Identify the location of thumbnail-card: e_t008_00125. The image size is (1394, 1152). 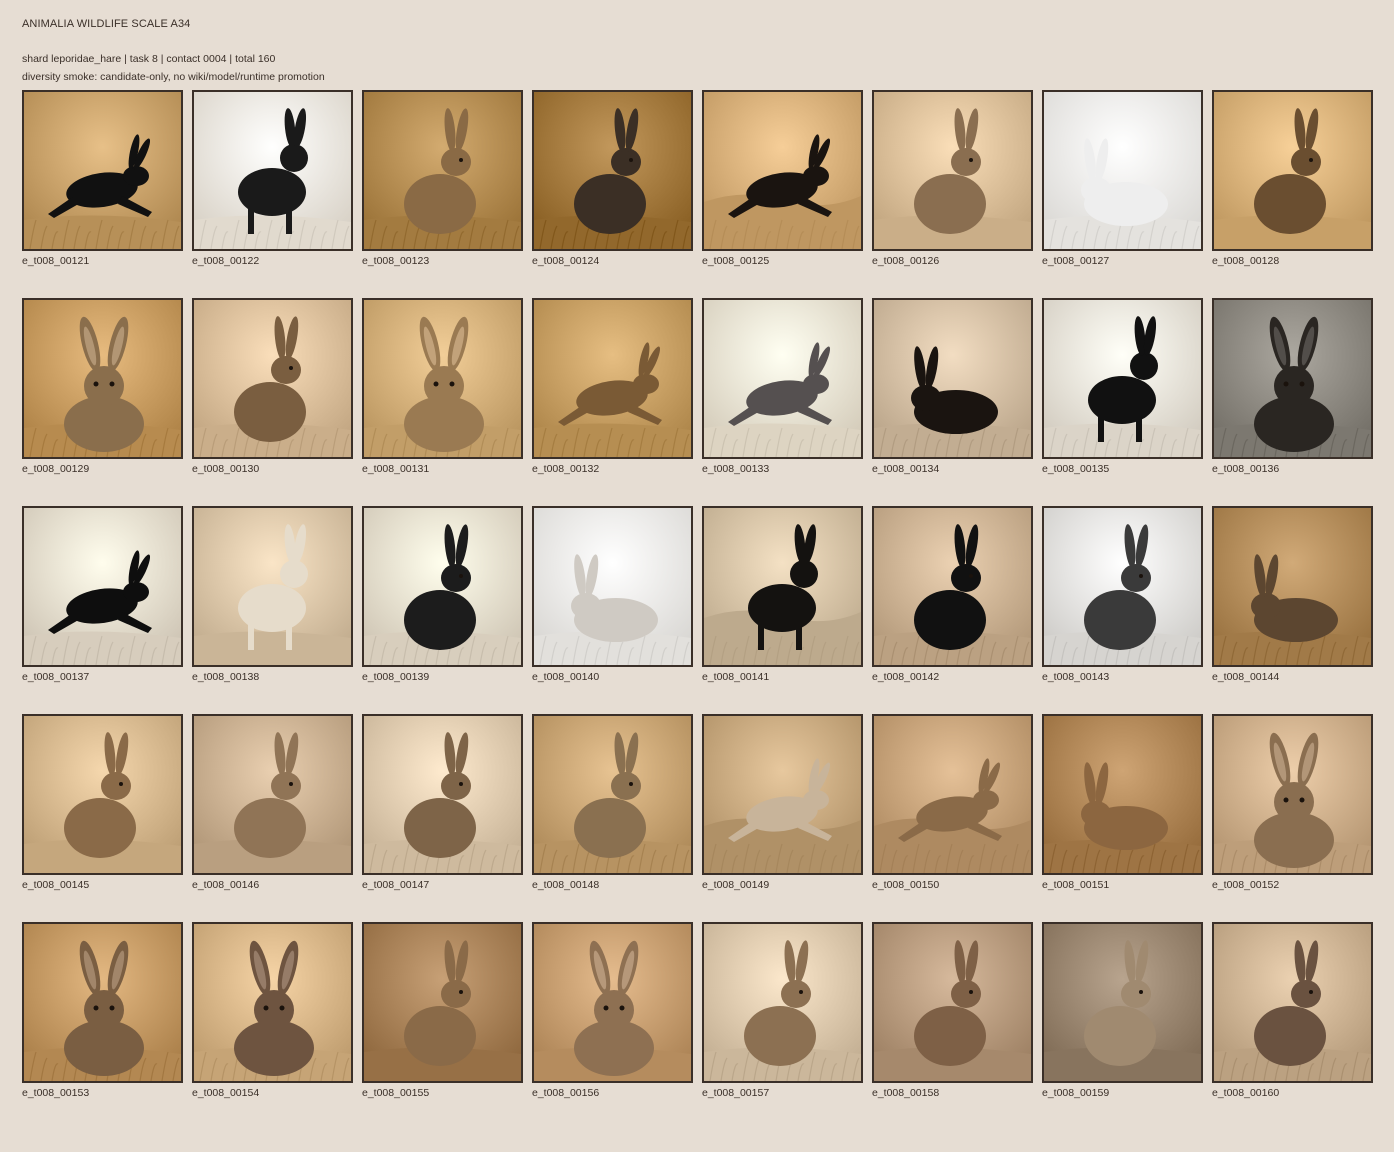
(782, 179).